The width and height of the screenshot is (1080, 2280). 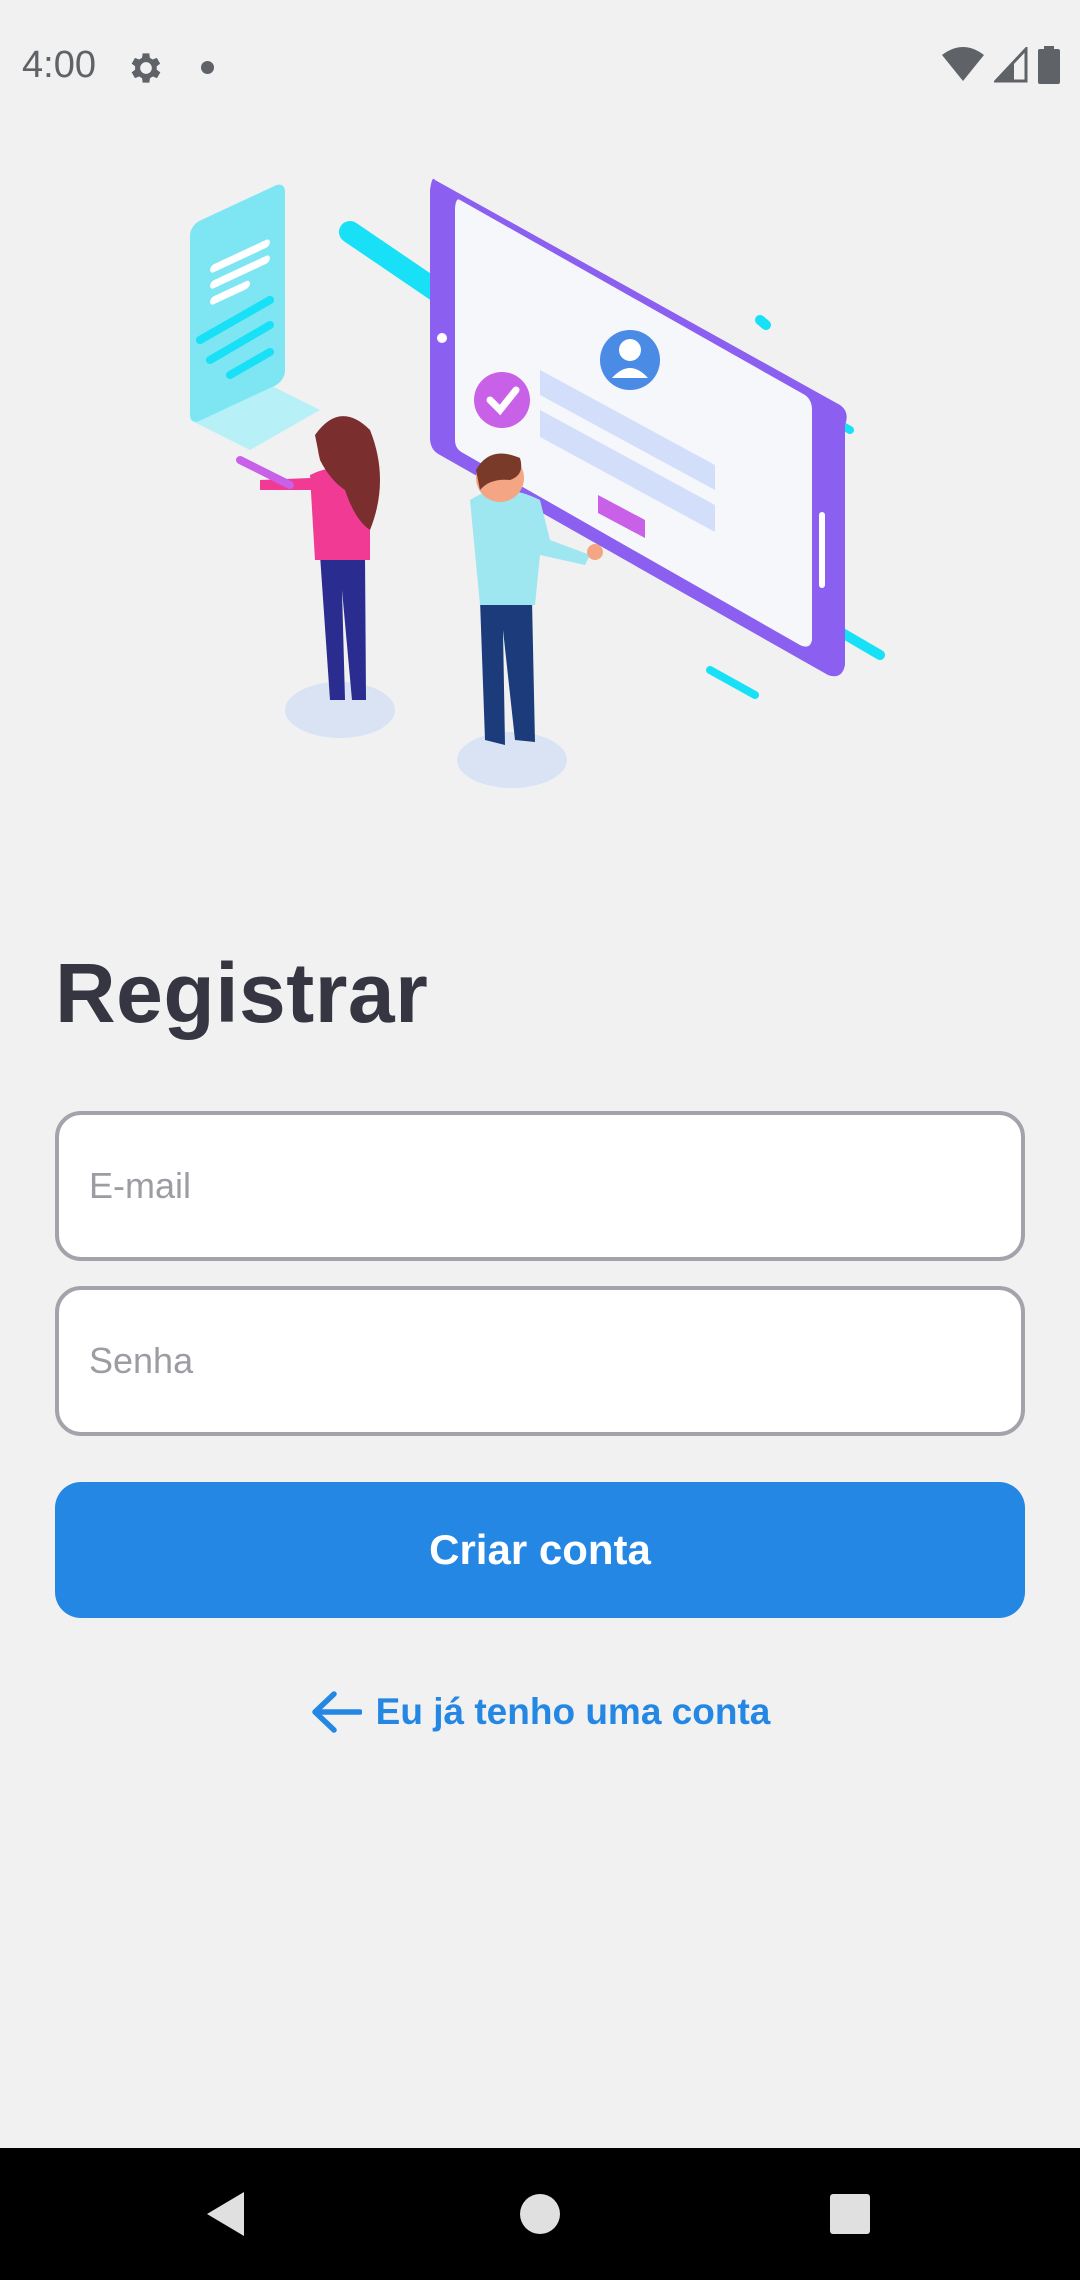 I want to click on password-input, so click(x=540, y=1361).